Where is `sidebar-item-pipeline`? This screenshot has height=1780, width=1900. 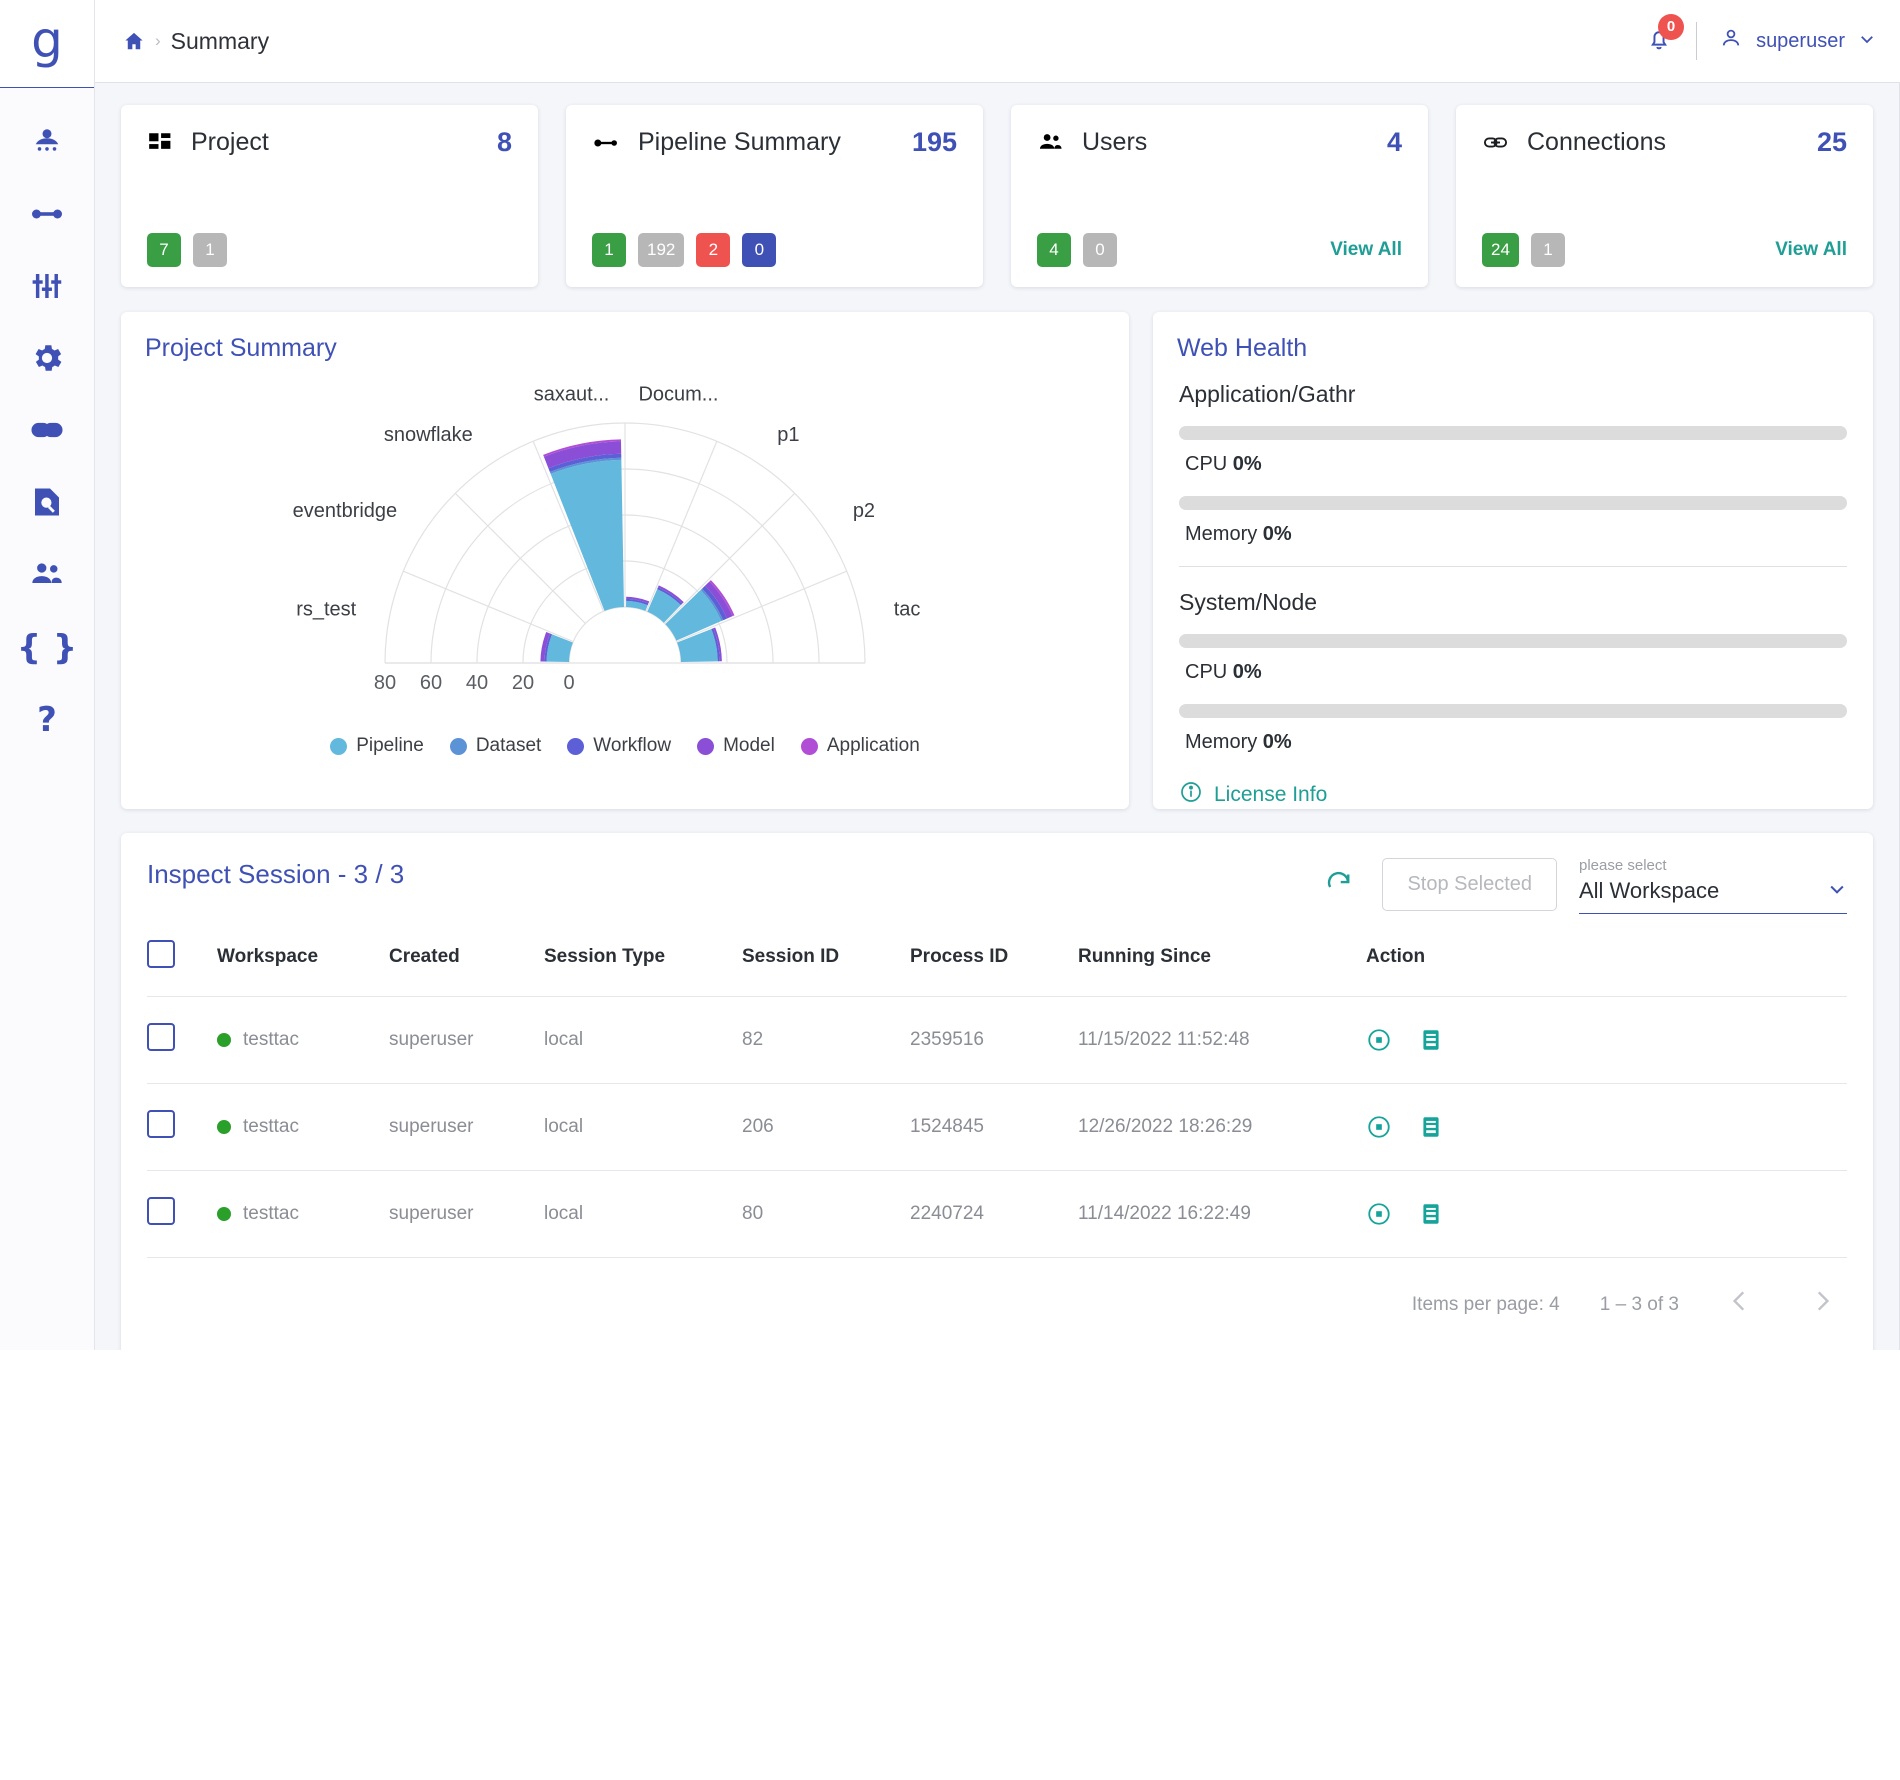
sidebar-item-pipeline is located at coordinates (47, 216).